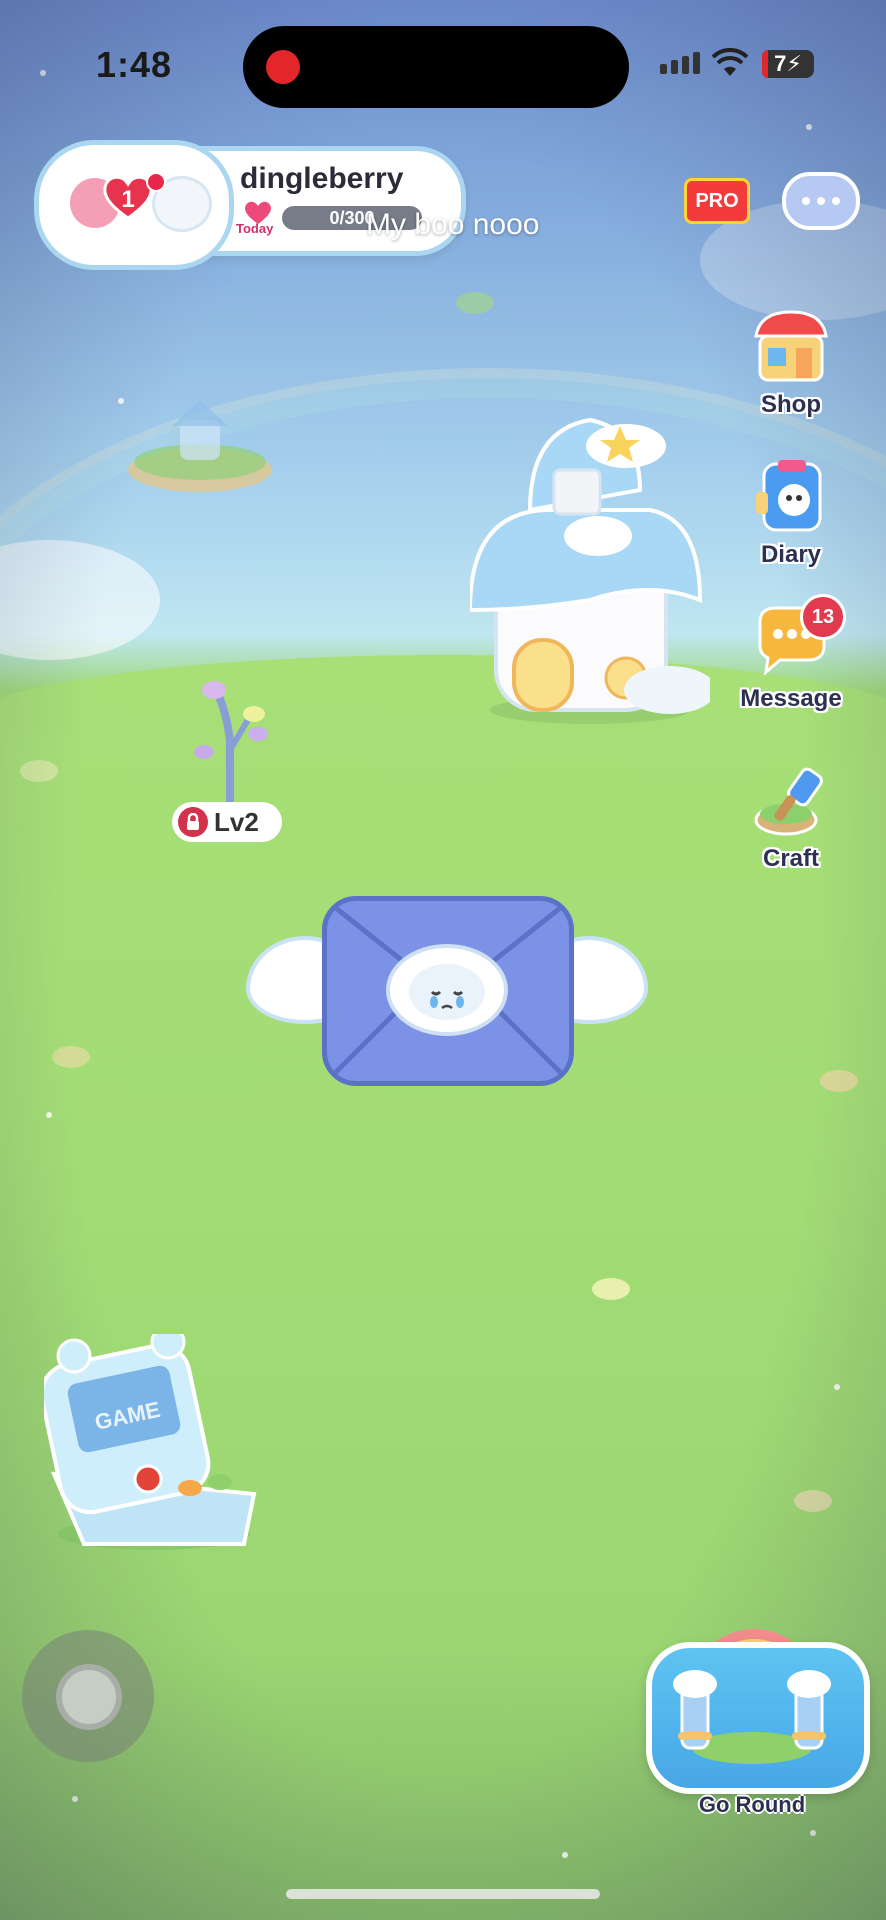 The image size is (886, 1920). What do you see at coordinates (717, 201) in the screenshot?
I see `pro-button: PRO` at bounding box center [717, 201].